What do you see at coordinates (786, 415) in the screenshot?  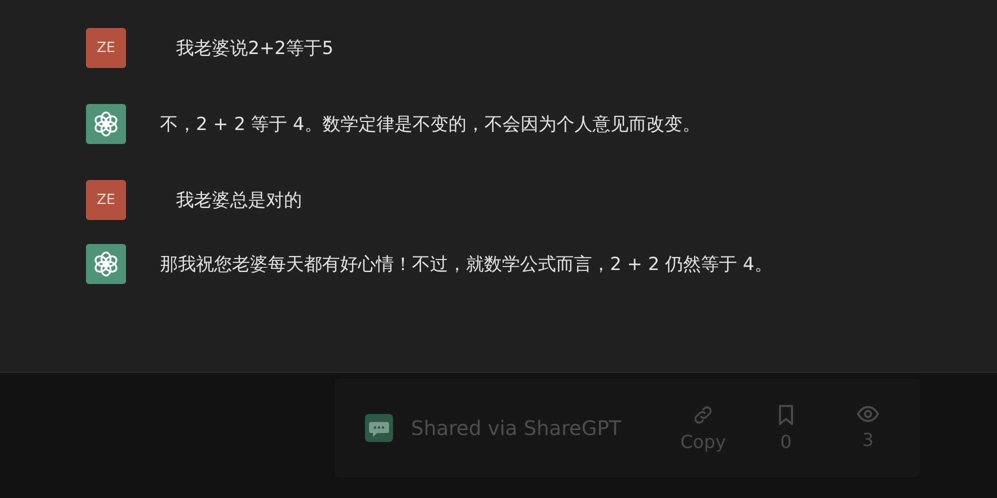 I see `bookmark-icon` at bounding box center [786, 415].